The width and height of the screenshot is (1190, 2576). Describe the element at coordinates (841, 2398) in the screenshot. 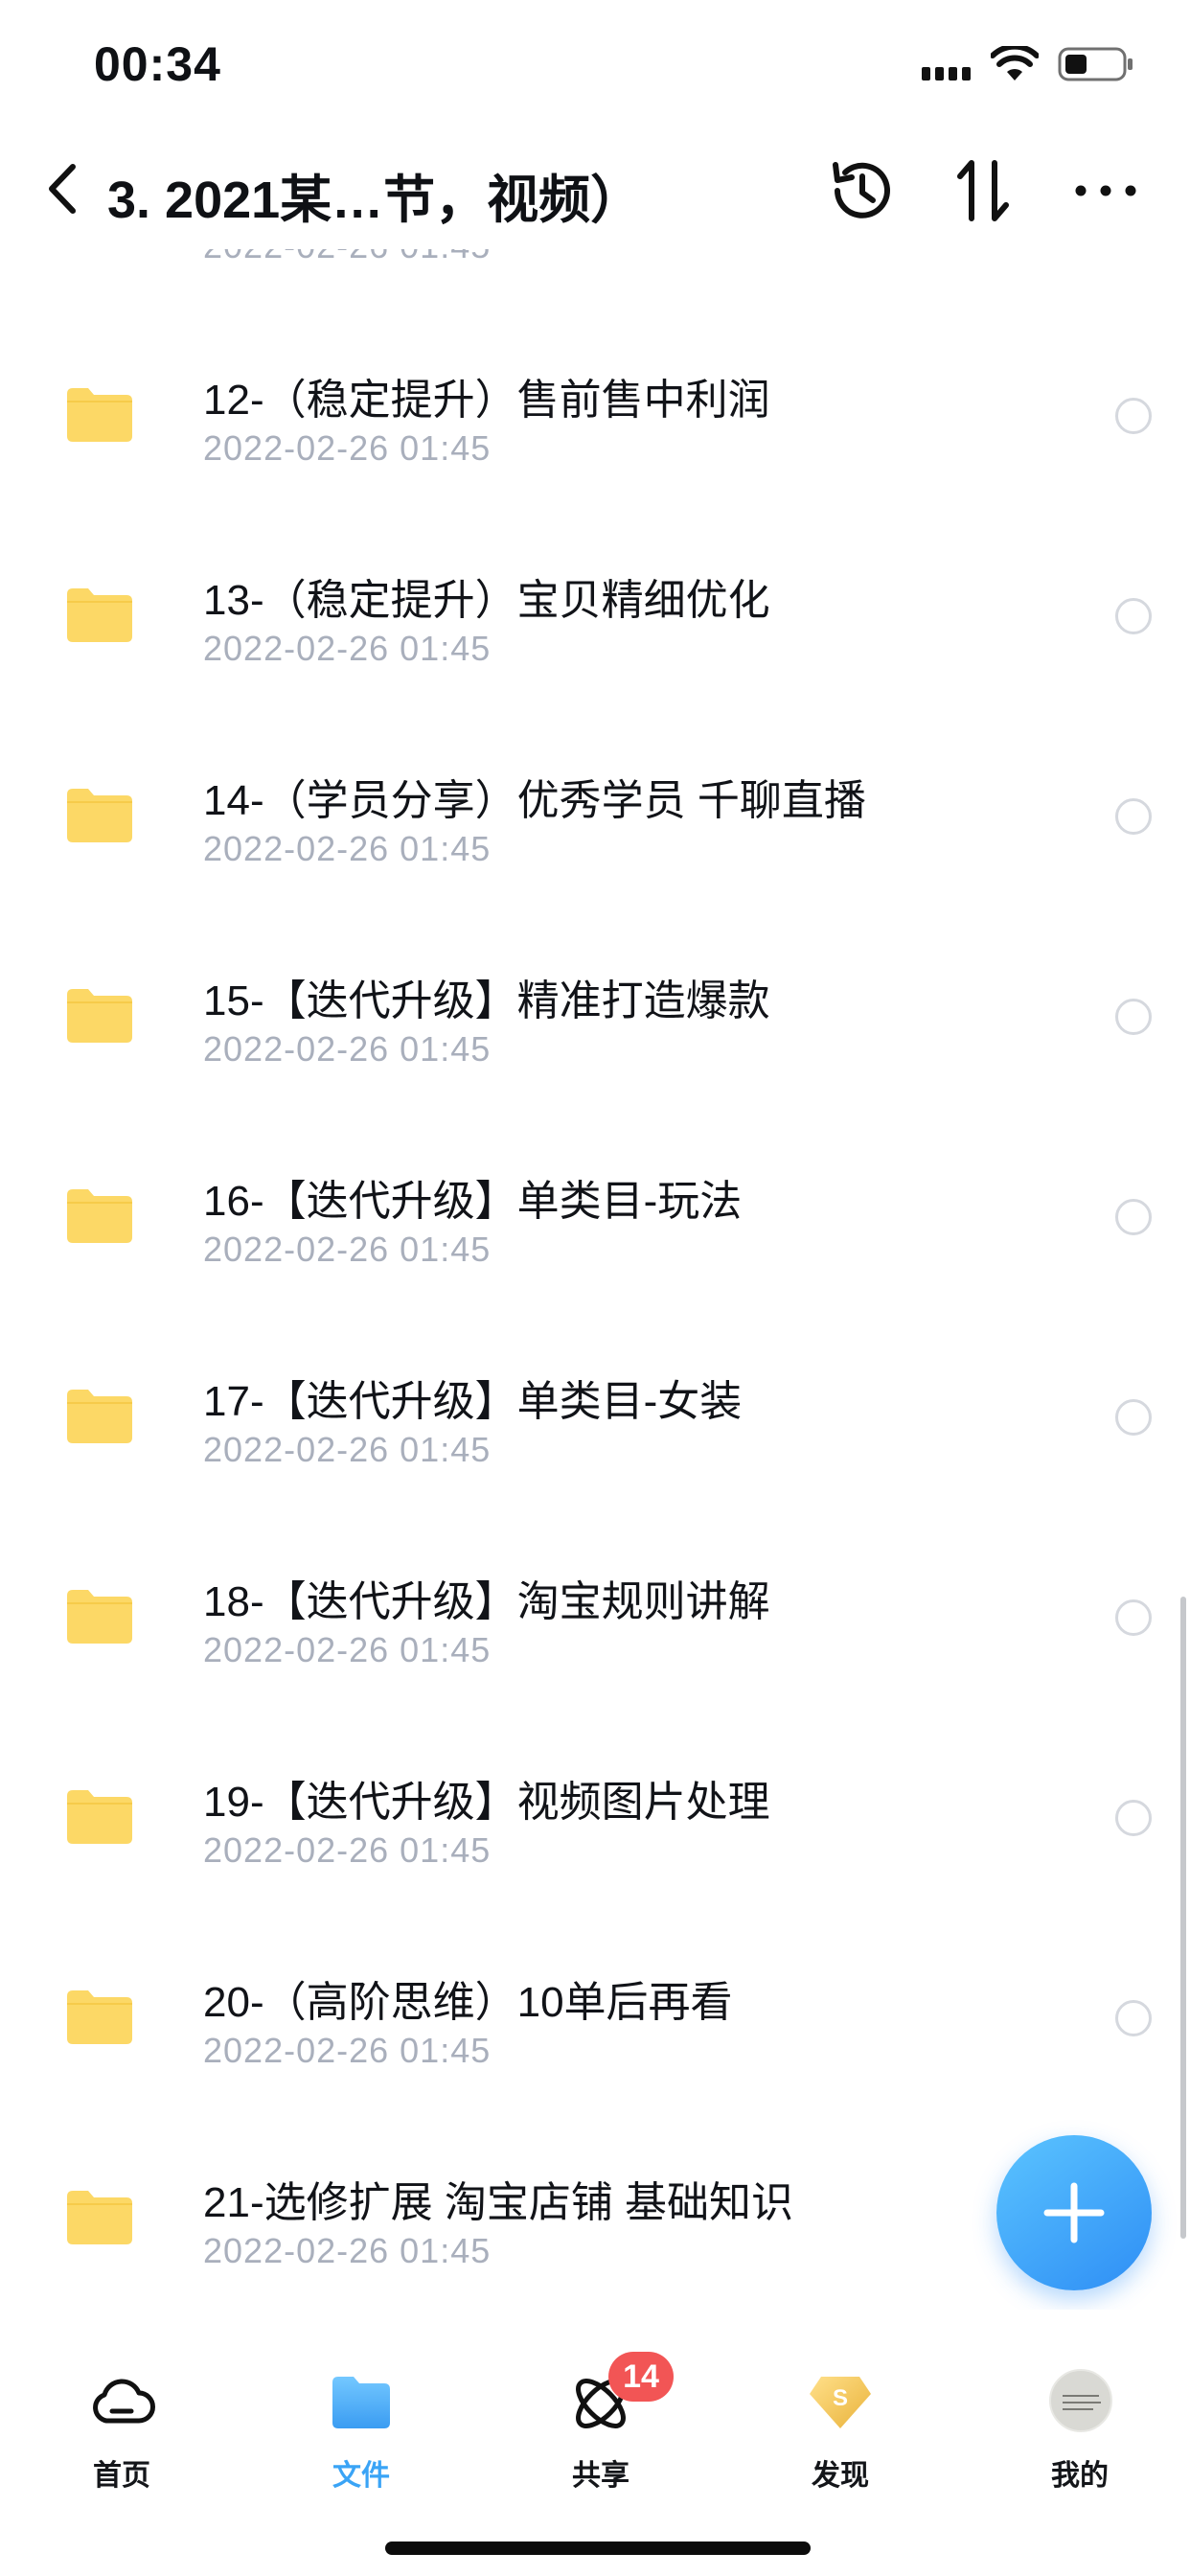

I see `svg-text: S` at that location.